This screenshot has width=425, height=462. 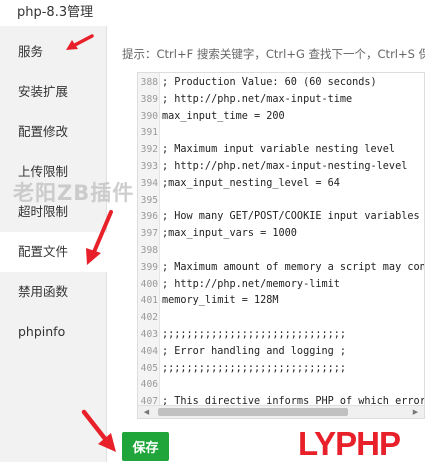 What do you see at coordinates (281, 133) in the screenshot?
I see `code-line: 391` at bounding box center [281, 133].